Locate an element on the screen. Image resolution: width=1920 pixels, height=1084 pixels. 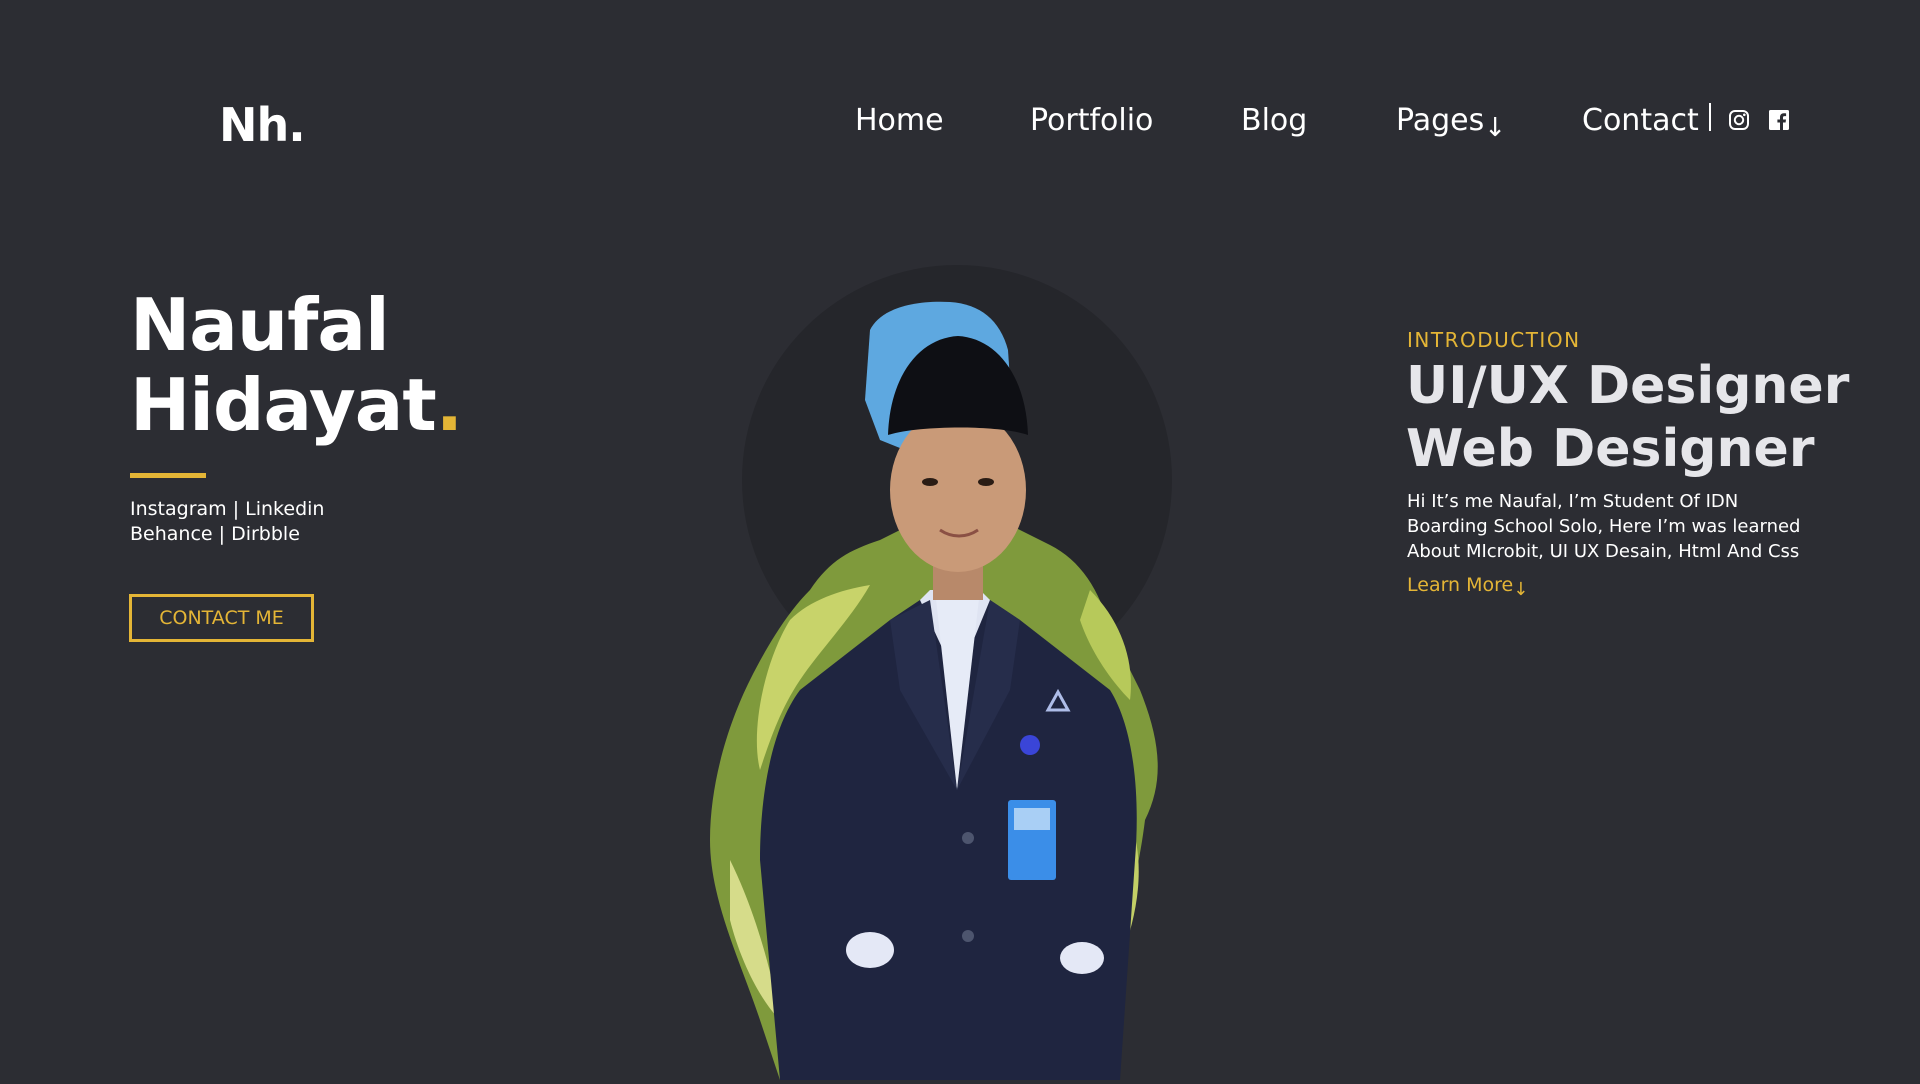
social-links: Instagram | Linkedin Behance | Dirbble is located at coordinates (227, 522).